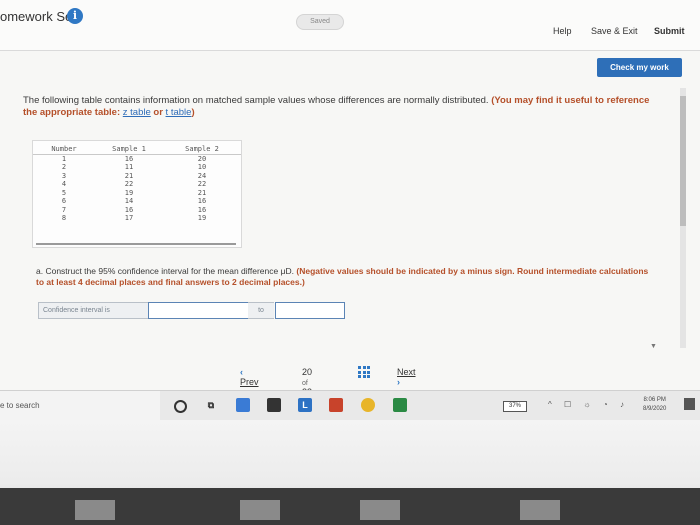 This screenshot has height=525, width=700. Describe the element at coordinates (406, 372) in the screenshot. I see `next-label: Next` at that location.